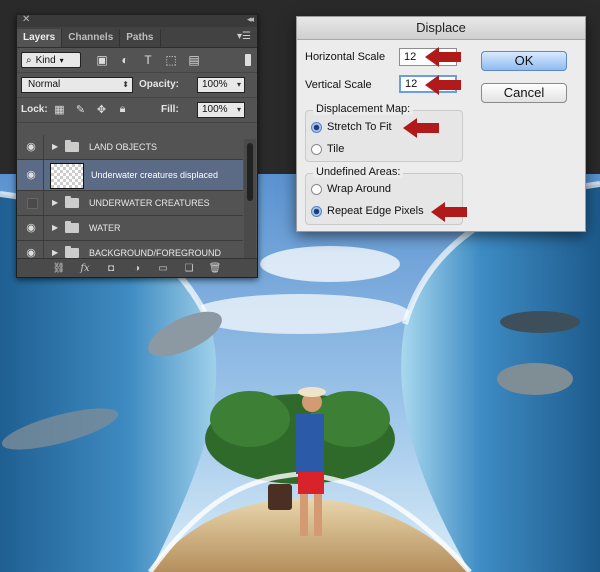 This screenshot has height=572, width=600. What do you see at coordinates (358, 172) in the screenshot?
I see `undefined-areas-legend: Undefined Areas:` at bounding box center [358, 172].